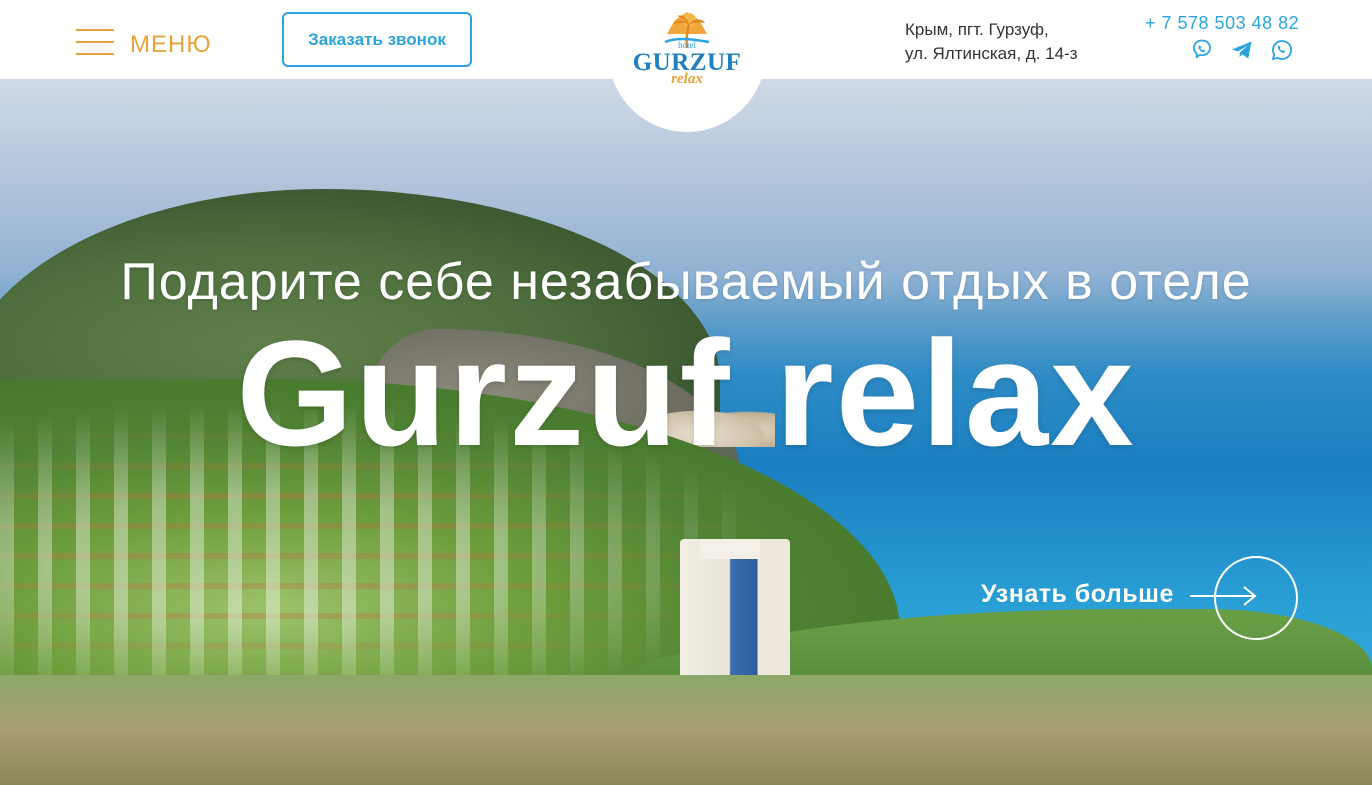  I want to click on address-line-1: Крым, пгт. Гурзуф,, so click(977, 29).